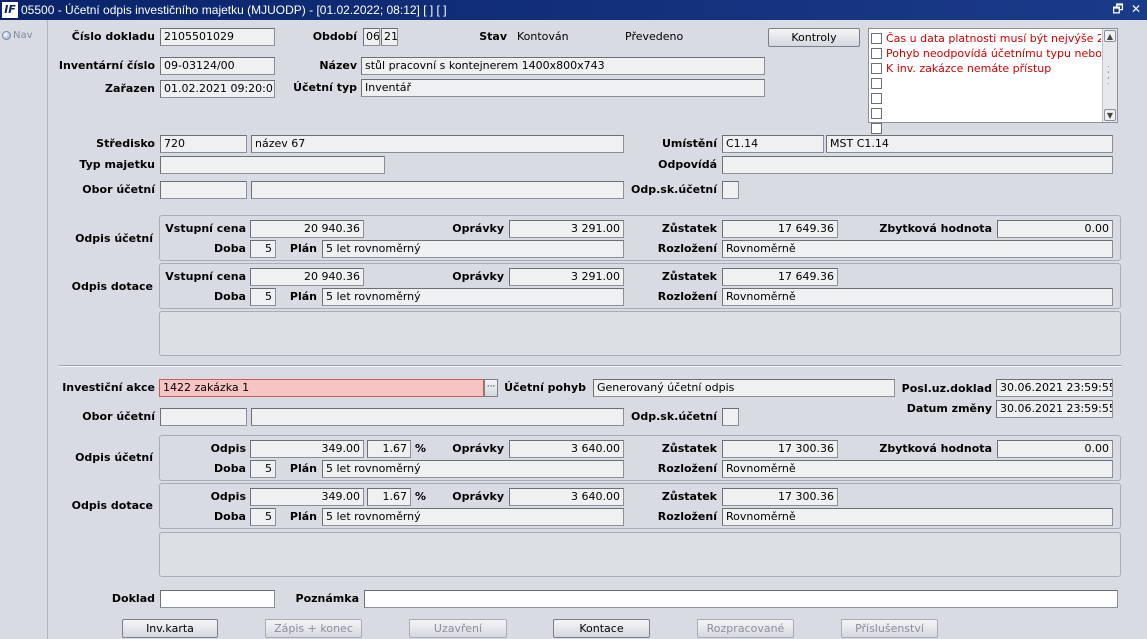  What do you see at coordinates (889, 628) in the screenshot?
I see `prislusenstvi-button: Příslušenství` at bounding box center [889, 628].